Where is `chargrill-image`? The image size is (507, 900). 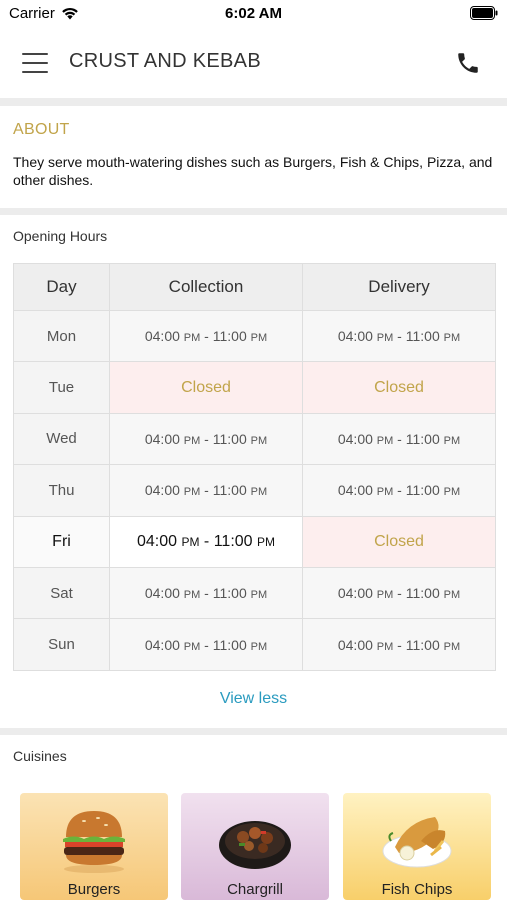
chargrill-image is located at coordinates (255, 838).